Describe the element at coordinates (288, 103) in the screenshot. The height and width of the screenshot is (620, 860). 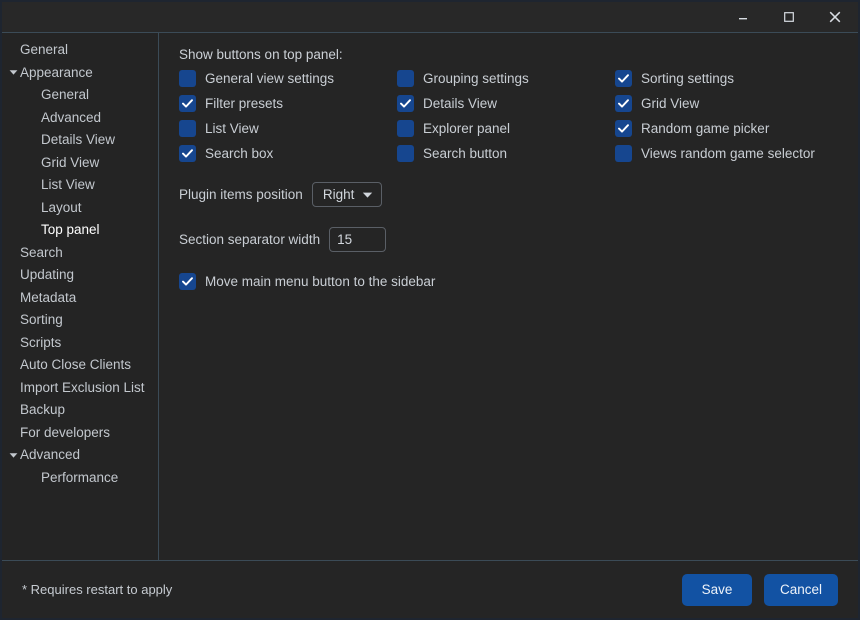
I see `checkbox-row: Filter presets` at that location.